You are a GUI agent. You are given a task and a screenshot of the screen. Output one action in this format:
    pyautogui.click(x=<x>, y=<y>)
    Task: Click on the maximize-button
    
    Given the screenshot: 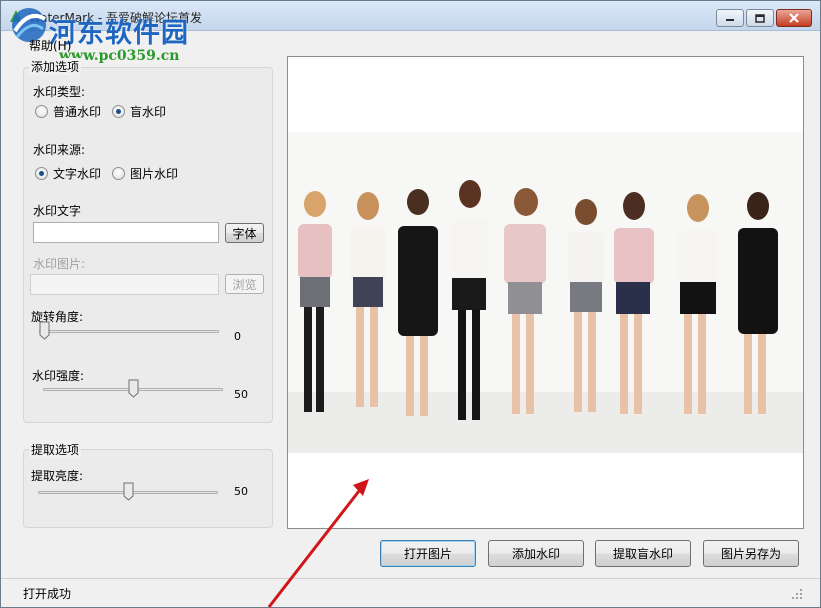 What is the action you would take?
    pyautogui.click(x=760, y=18)
    